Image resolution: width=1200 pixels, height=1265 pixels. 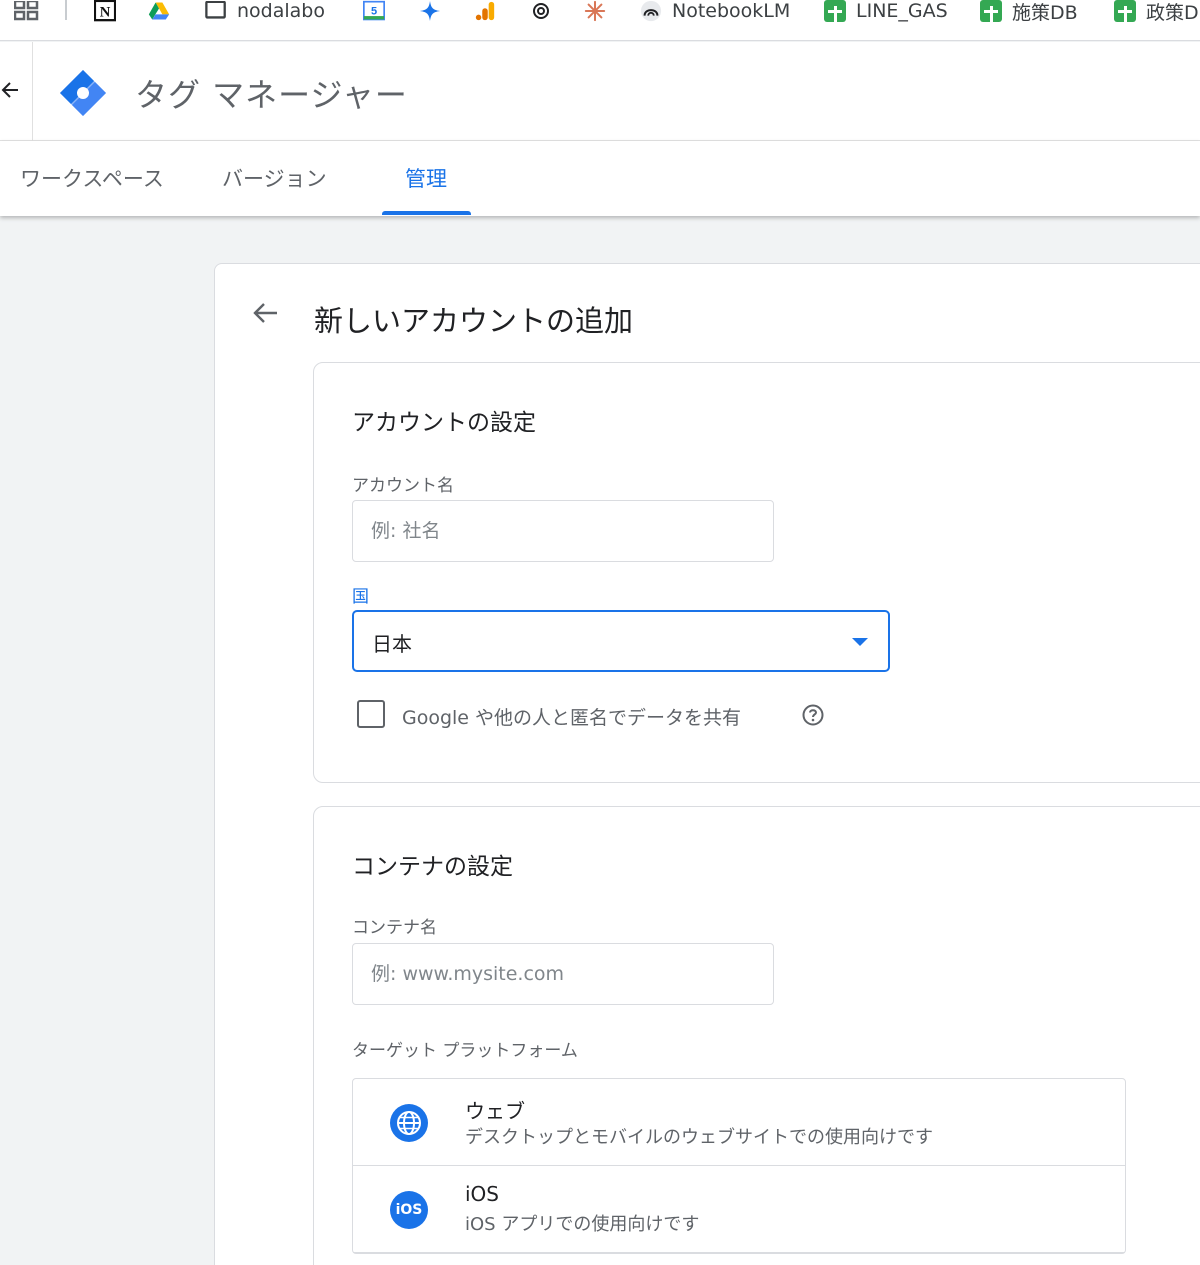 What do you see at coordinates (409, 1123) in the screenshot?
I see `globe-icon` at bounding box center [409, 1123].